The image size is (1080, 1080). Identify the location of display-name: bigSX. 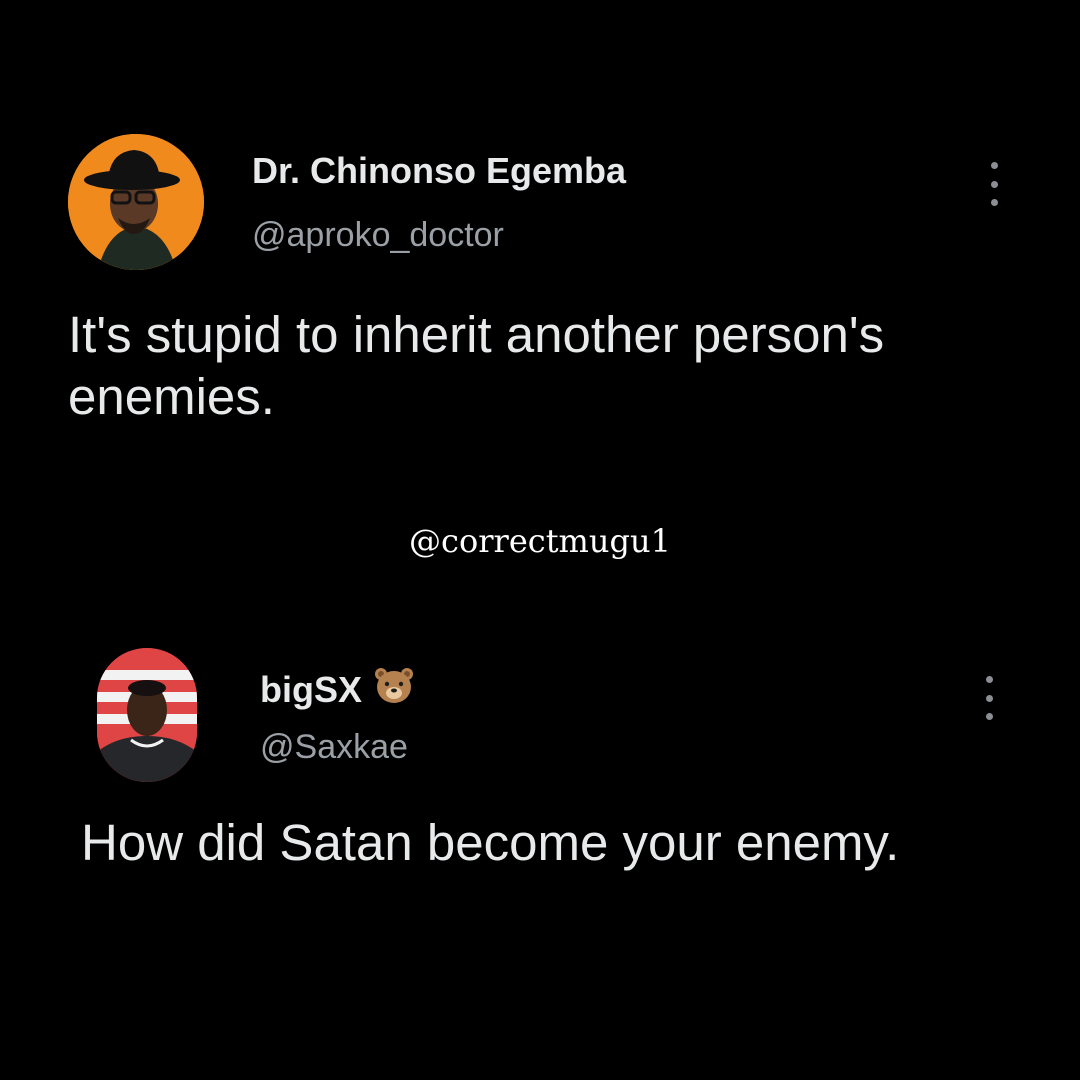
(337, 689).